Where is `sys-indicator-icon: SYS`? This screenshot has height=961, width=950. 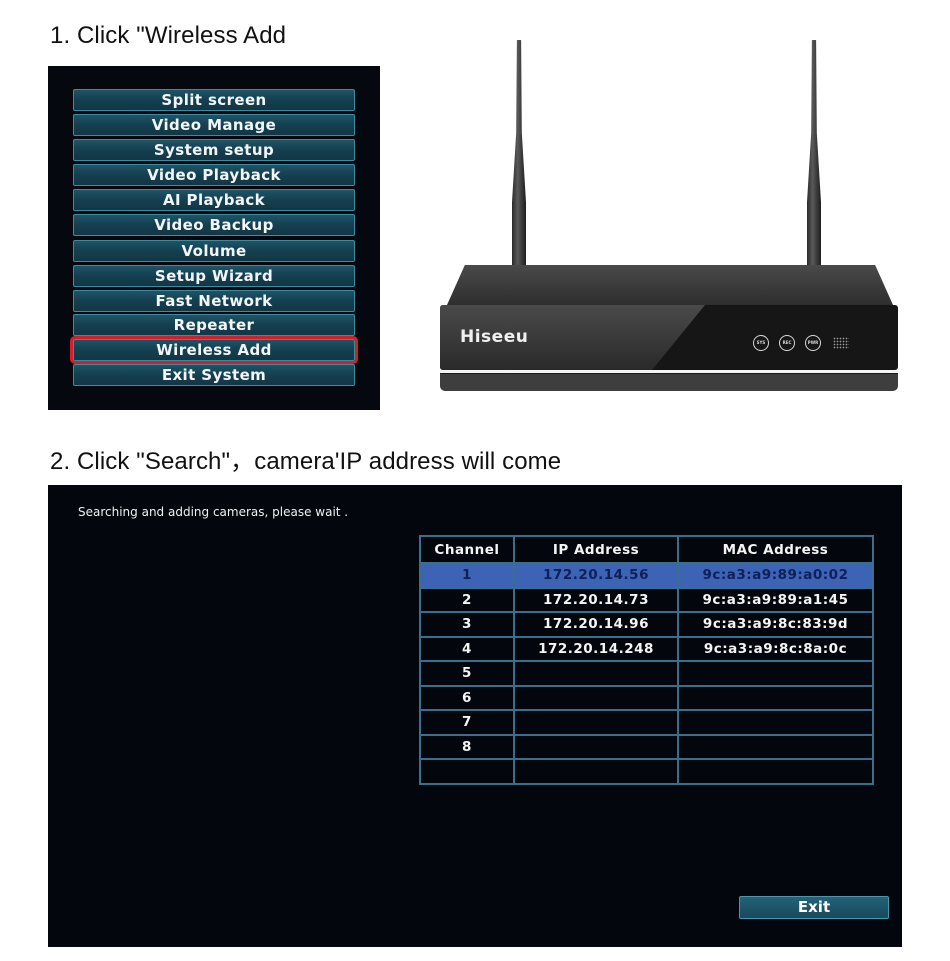
sys-indicator-icon: SYS is located at coordinates (761, 343).